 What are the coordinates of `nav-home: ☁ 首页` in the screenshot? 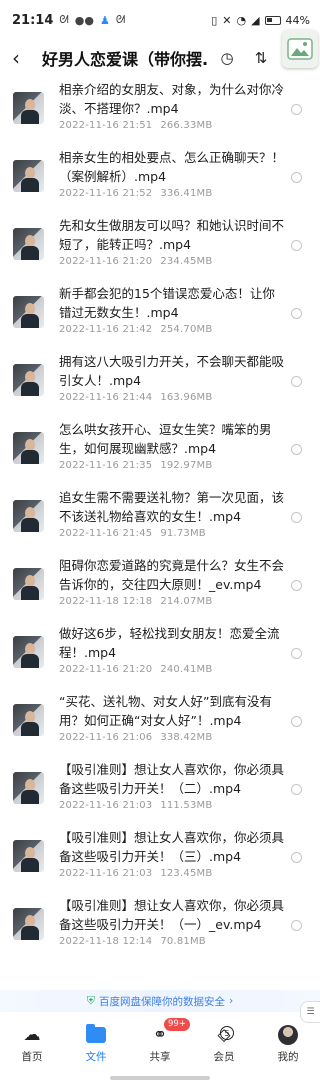 It's located at (32, 1044).